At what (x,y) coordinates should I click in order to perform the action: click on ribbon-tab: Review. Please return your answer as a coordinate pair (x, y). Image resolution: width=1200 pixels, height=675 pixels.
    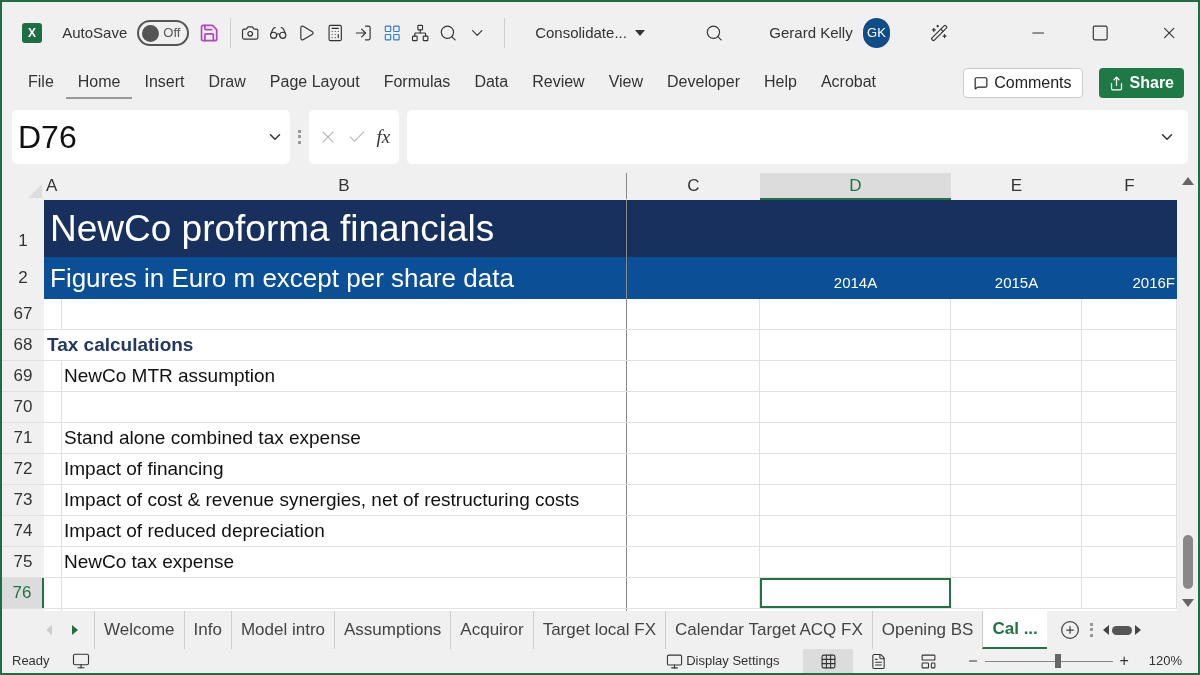
    Looking at the image, I should click on (558, 83).